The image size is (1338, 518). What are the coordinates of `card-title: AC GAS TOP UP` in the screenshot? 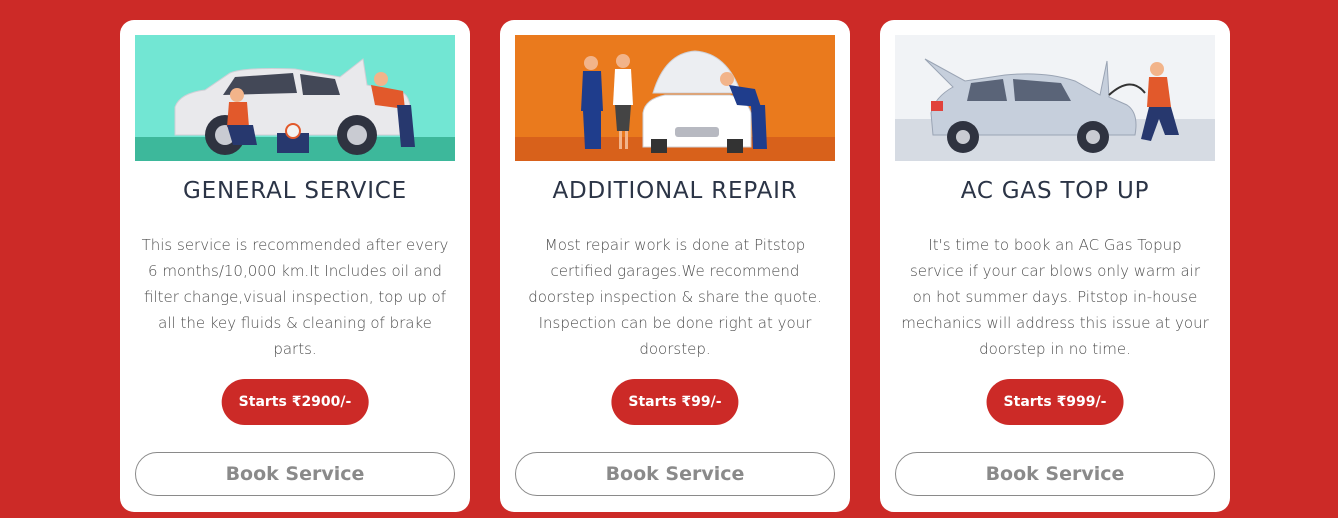 It's located at (1055, 191).